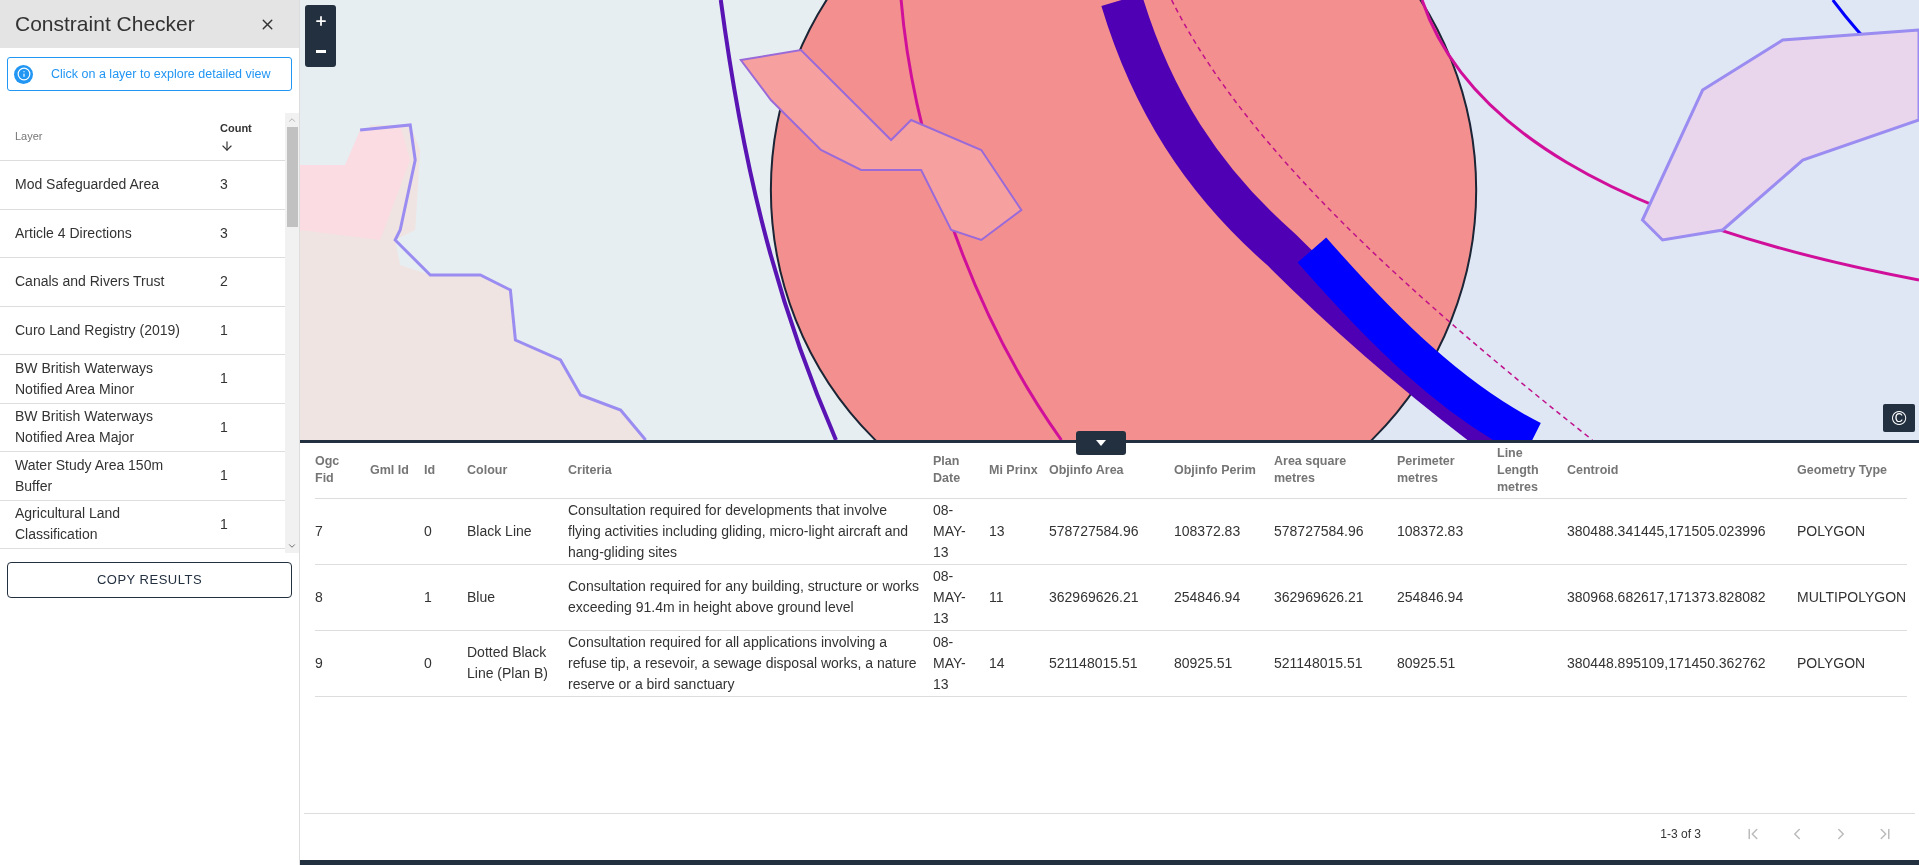 The width and height of the screenshot is (1919, 865). What do you see at coordinates (1682, 470) in the screenshot?
I see `column-header: Centroid` at bounding box center [1682, 470].